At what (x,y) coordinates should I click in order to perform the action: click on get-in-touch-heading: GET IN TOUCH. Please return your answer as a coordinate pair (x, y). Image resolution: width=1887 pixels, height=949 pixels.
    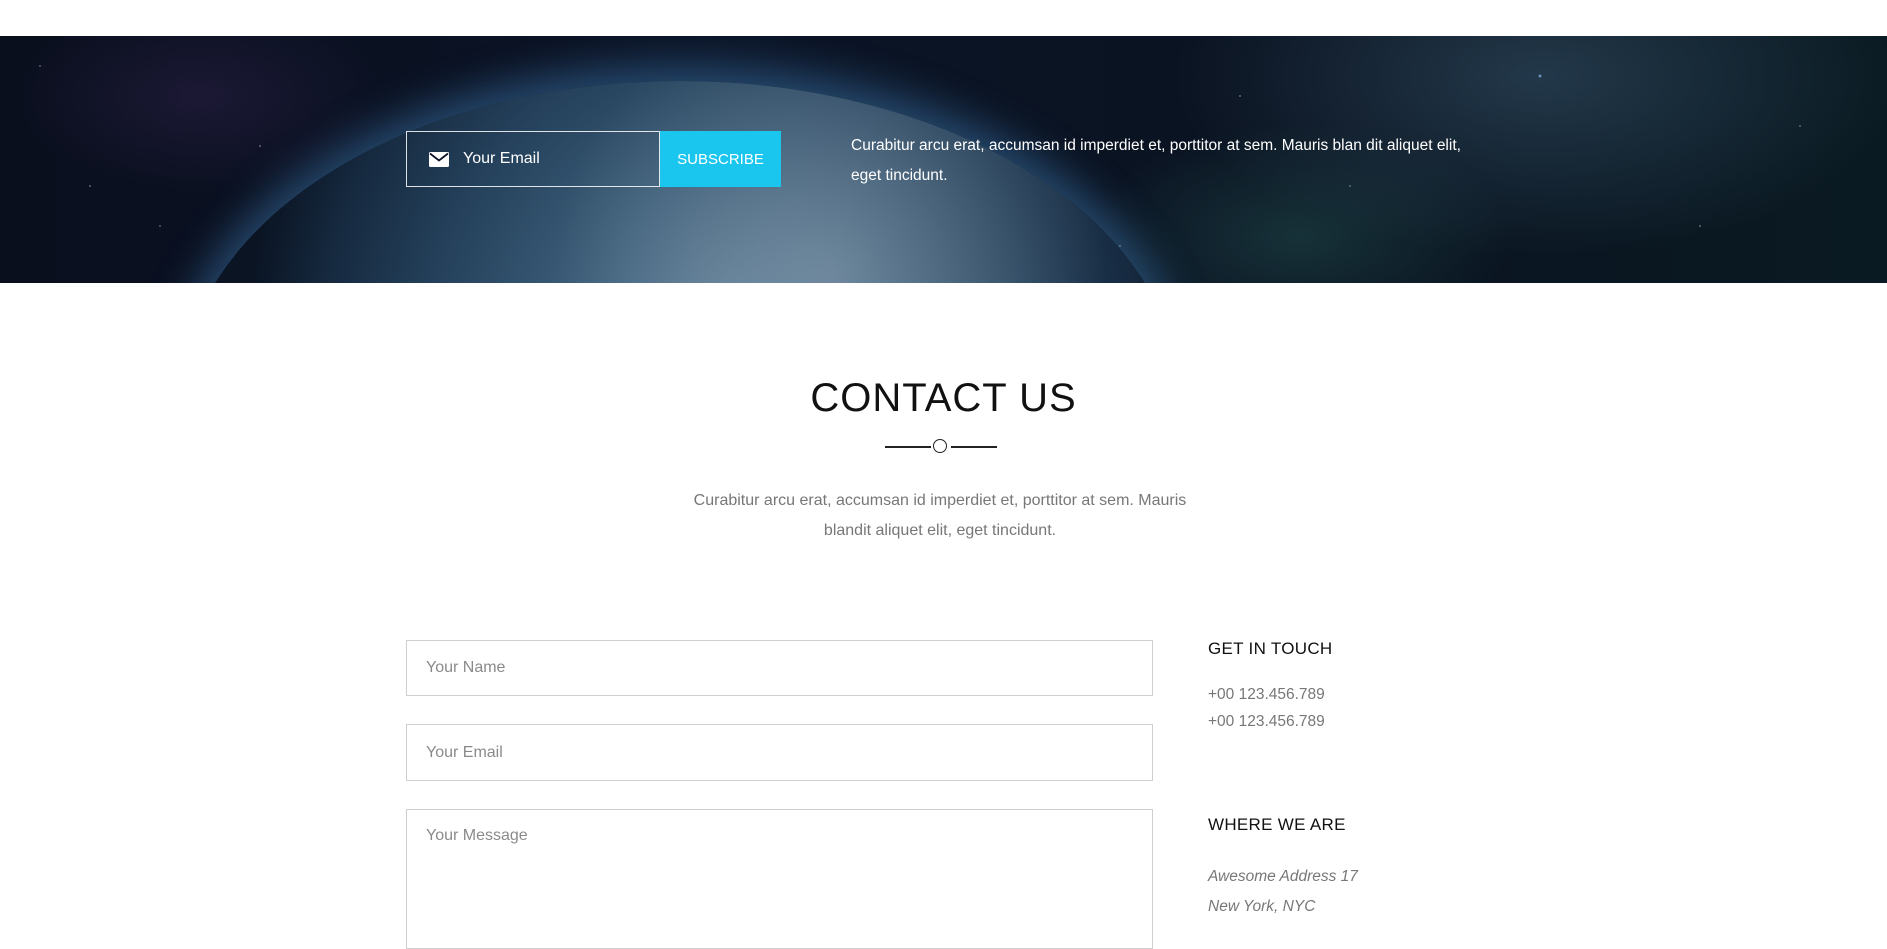
    Looking at the image, I should click on (1270, 648).